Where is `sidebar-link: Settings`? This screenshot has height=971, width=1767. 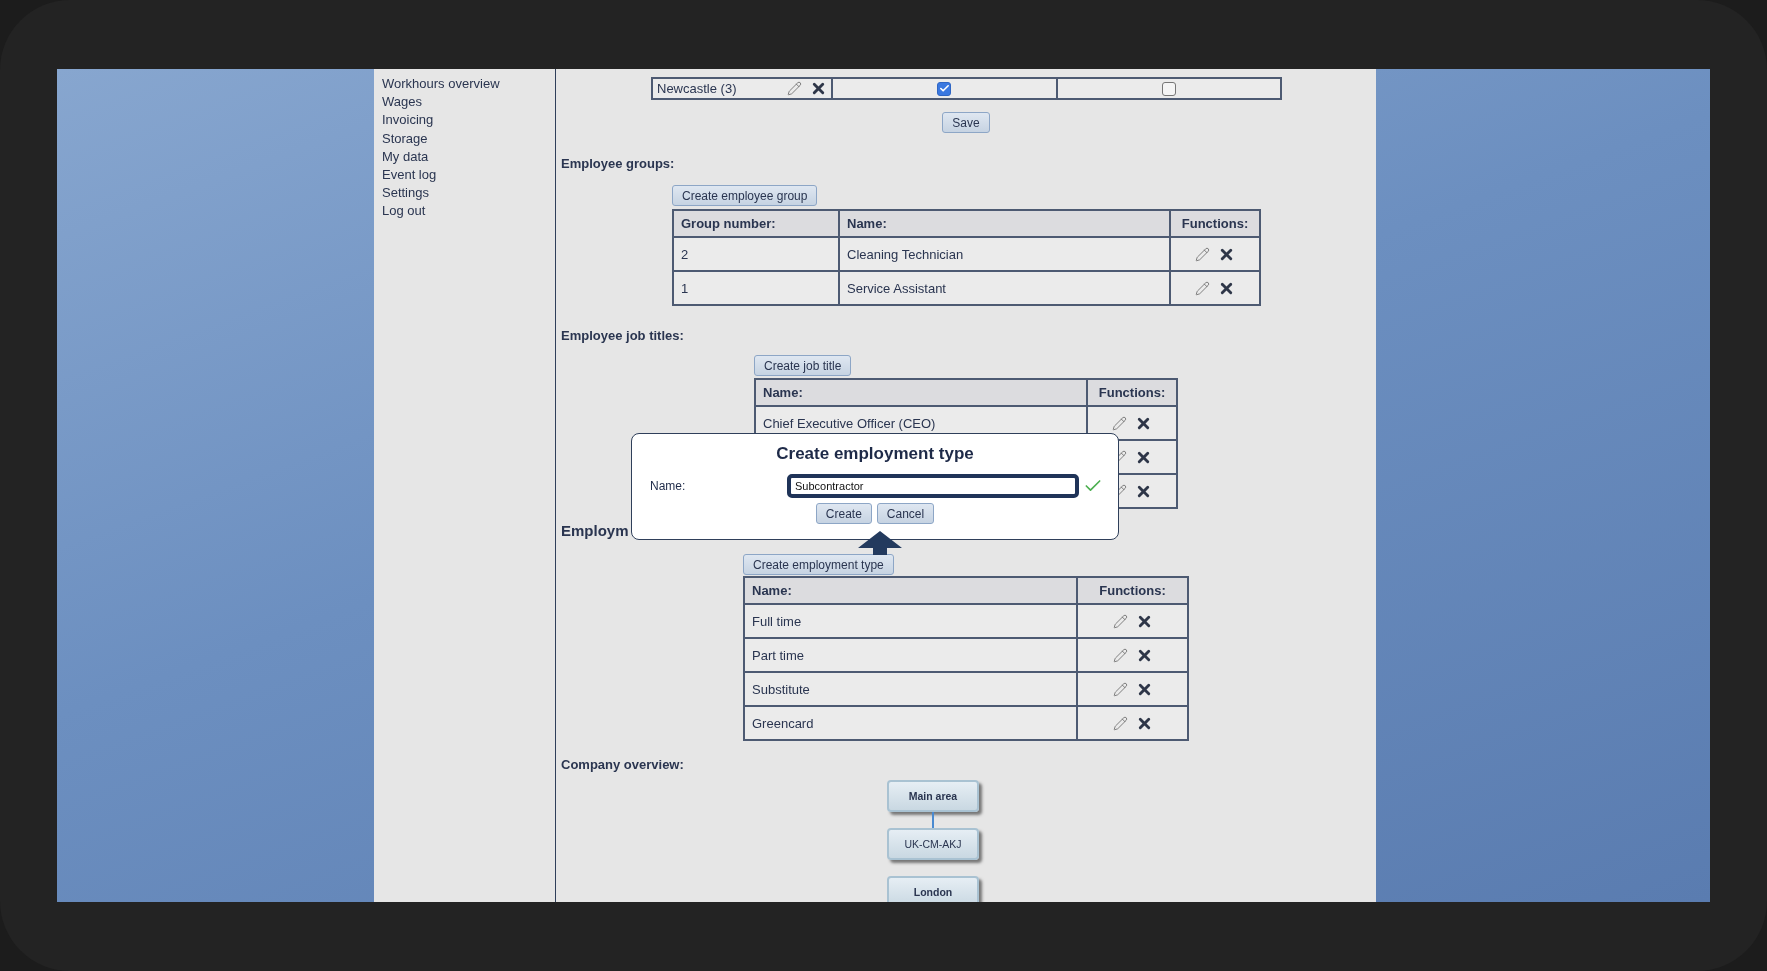
sidebar-link: Settings is located at coordinates (468, 193).